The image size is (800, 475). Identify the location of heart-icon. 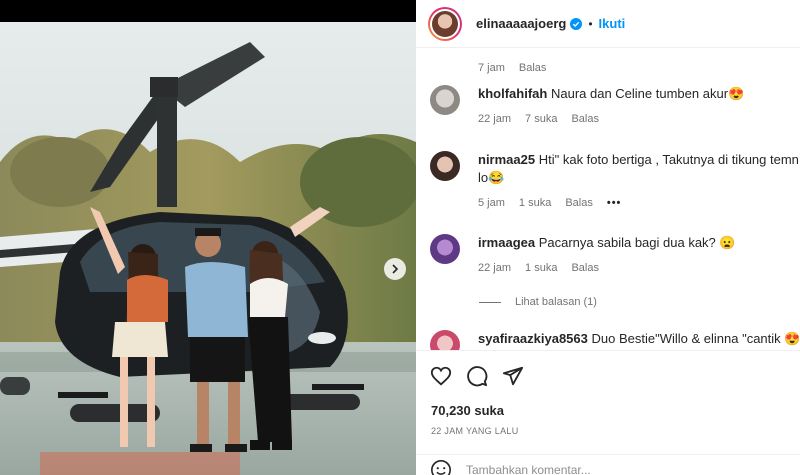
(441, 376).